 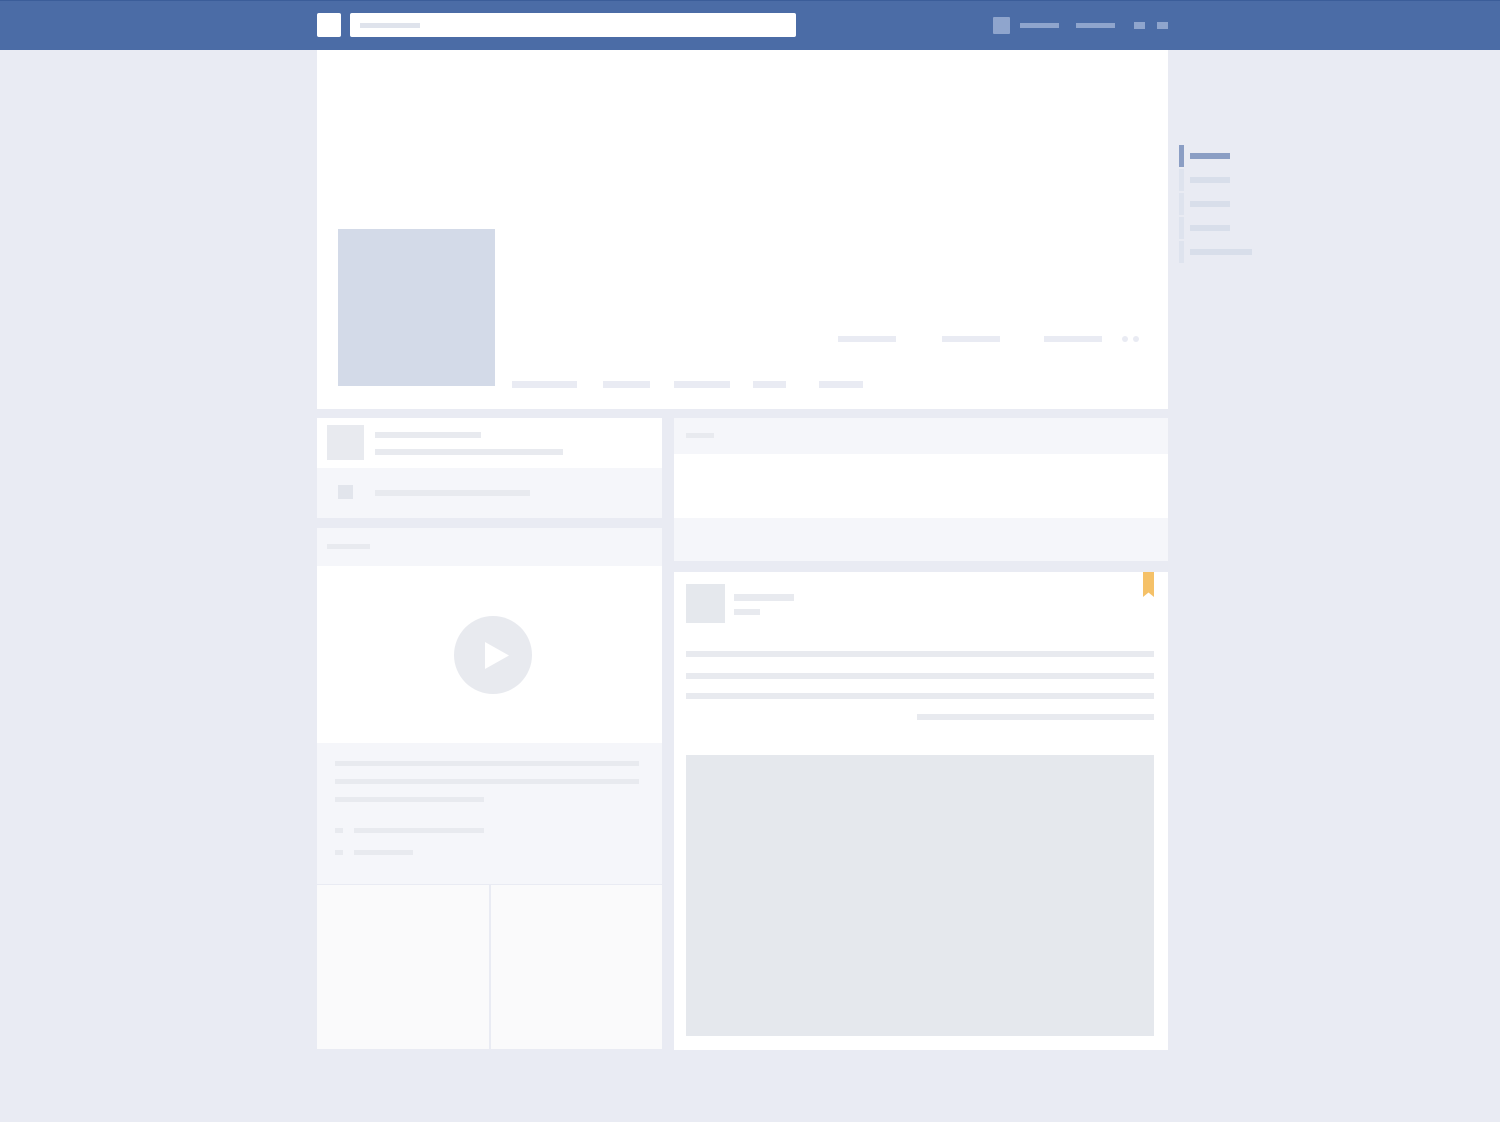 What do you see at coordinates (329, 25) in the screenshot?
I see `logo` at bounding box center [329, 25].